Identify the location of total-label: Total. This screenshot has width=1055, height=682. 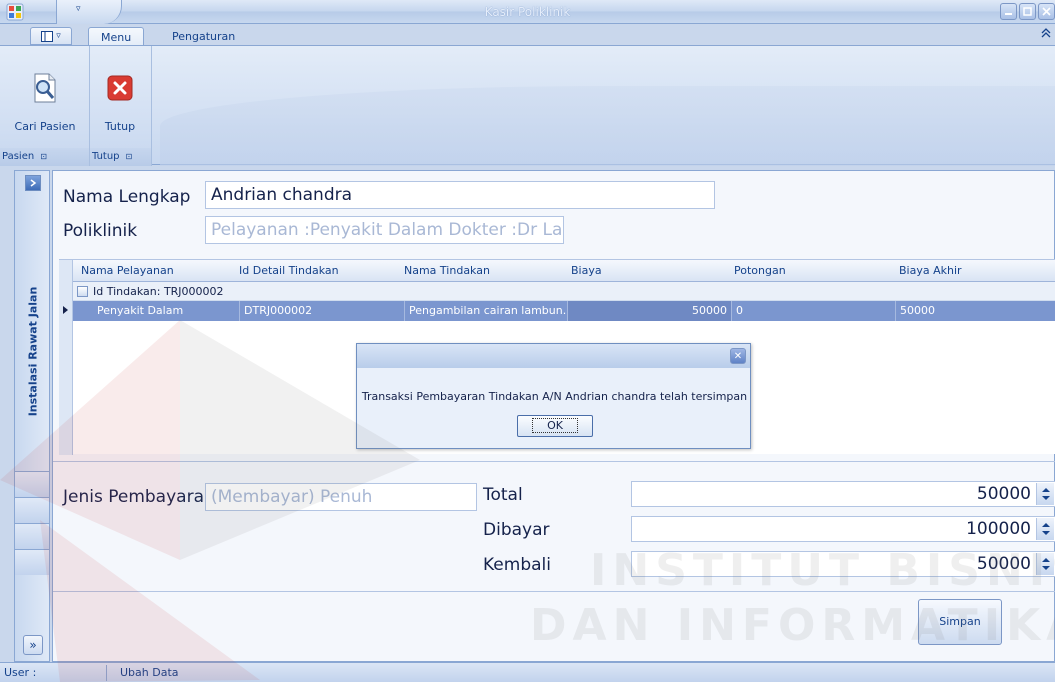
(503, 495).